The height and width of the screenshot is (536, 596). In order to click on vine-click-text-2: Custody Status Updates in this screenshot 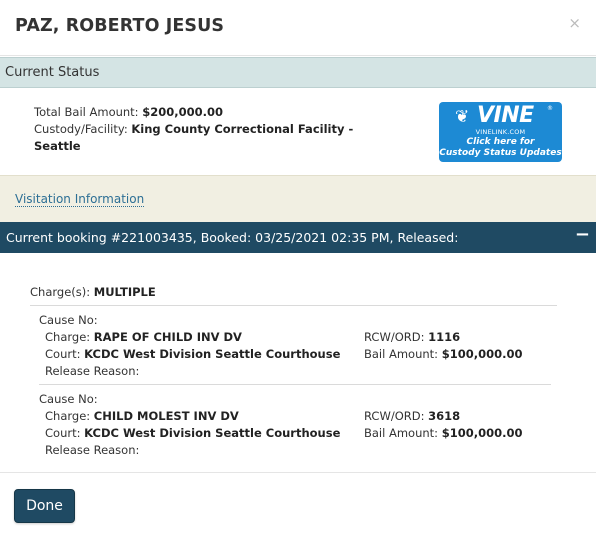, I will do `click(500, 153)`.